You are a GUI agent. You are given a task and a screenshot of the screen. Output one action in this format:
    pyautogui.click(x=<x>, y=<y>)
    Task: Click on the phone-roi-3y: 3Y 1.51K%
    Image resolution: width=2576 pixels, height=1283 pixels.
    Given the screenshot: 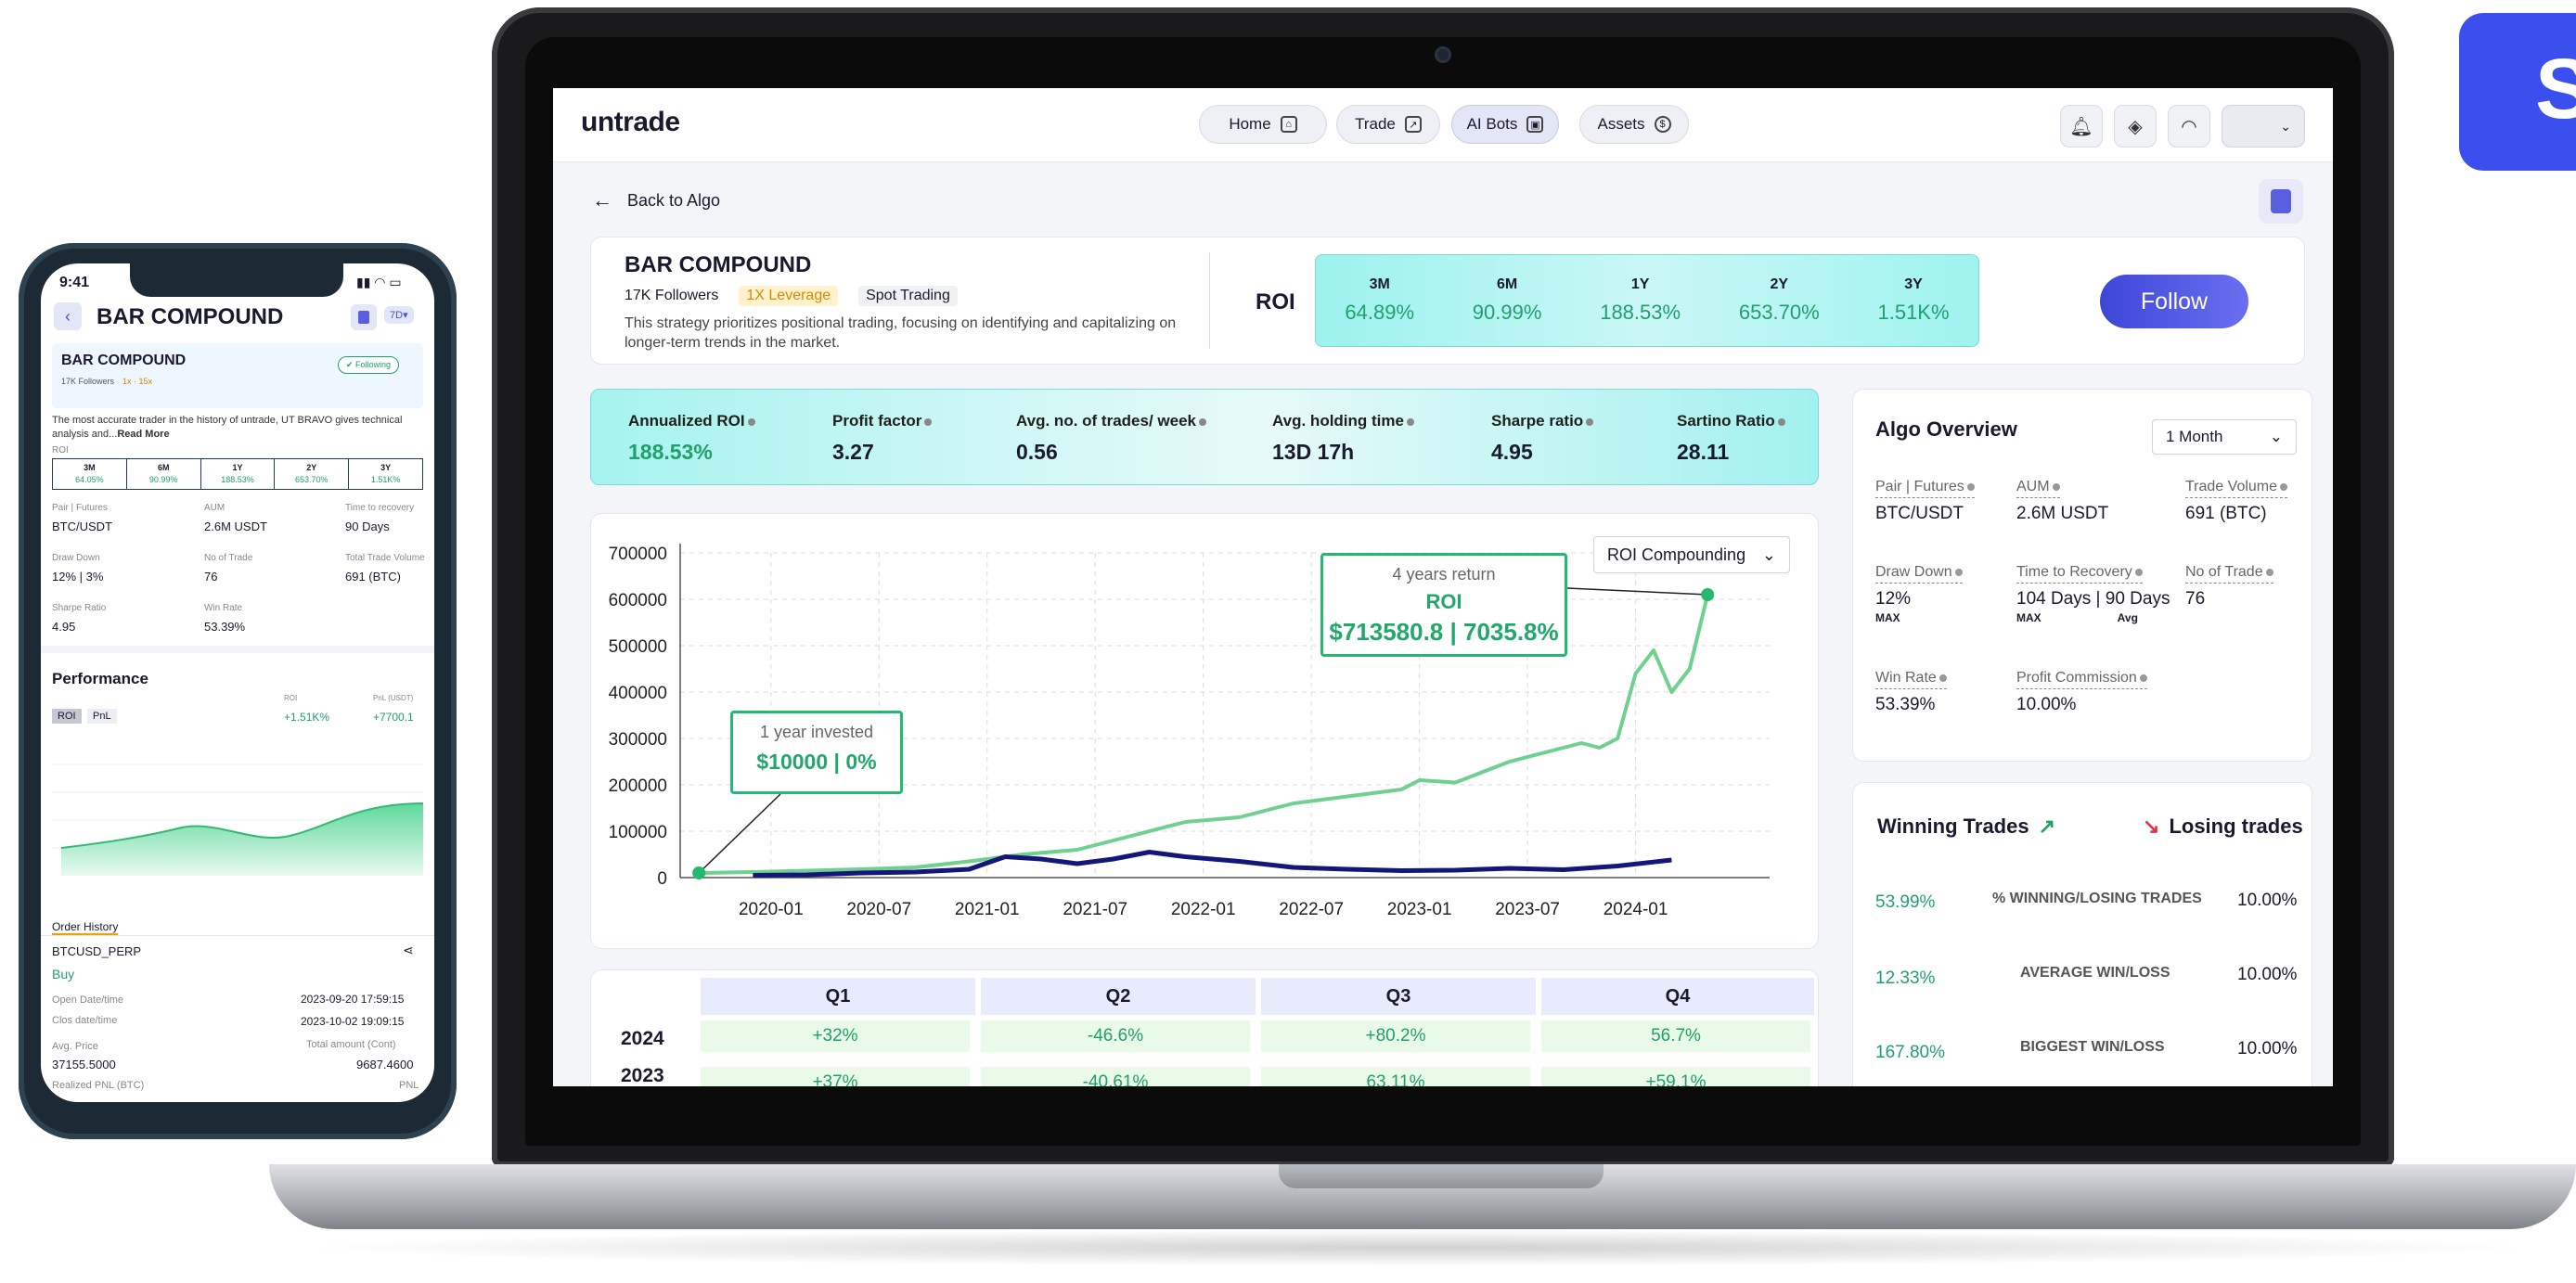 What is the action you would take?
    pyautogui.click(x=386, y=474)
    